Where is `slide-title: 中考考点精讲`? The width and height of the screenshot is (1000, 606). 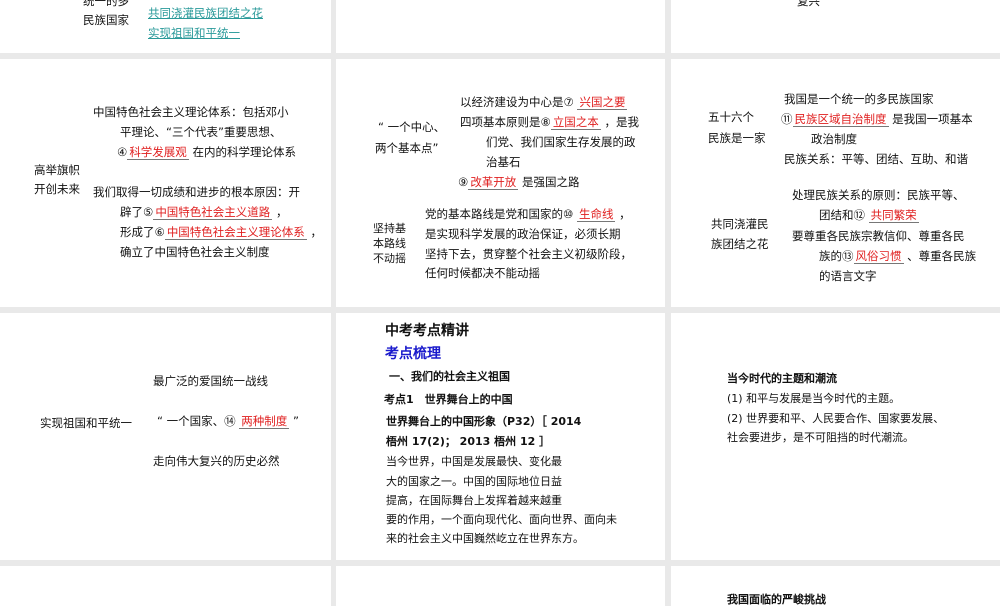
slide-title: 中考考点精讲 is located at coordinates (427, 331).